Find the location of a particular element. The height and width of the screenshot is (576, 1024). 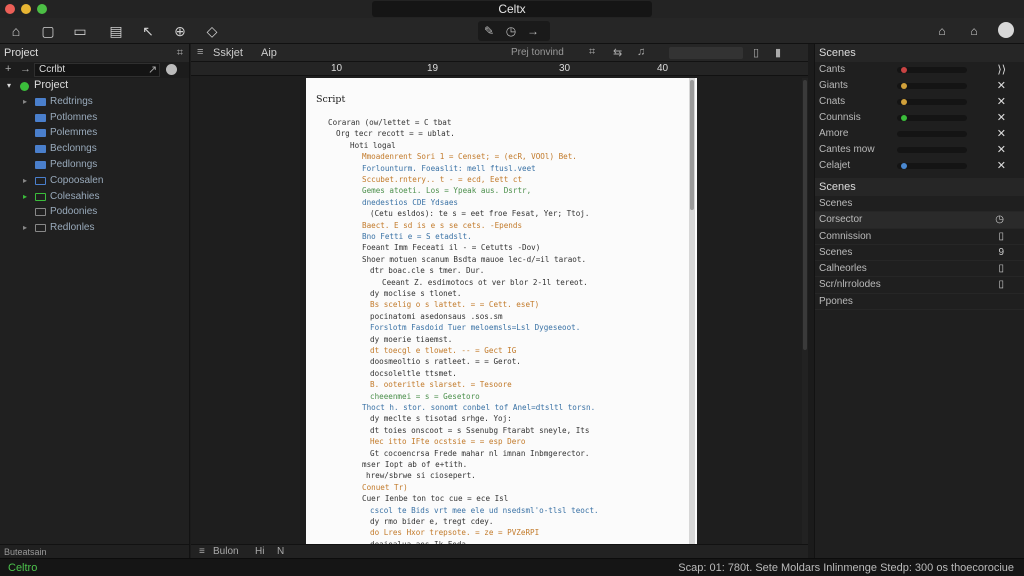

track-remove-icon: ⟩⟩ is located at coordinates (1001, 70).